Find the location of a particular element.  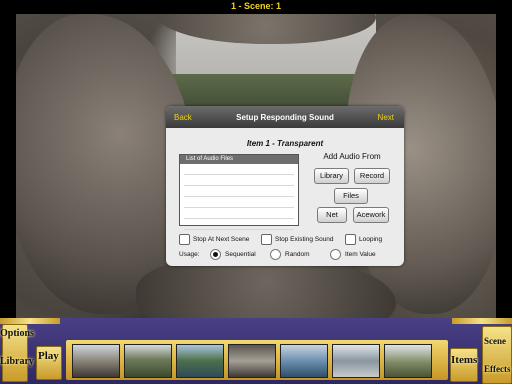

usage-item-value-radio: Item Value is located at coordinates (353, 254).